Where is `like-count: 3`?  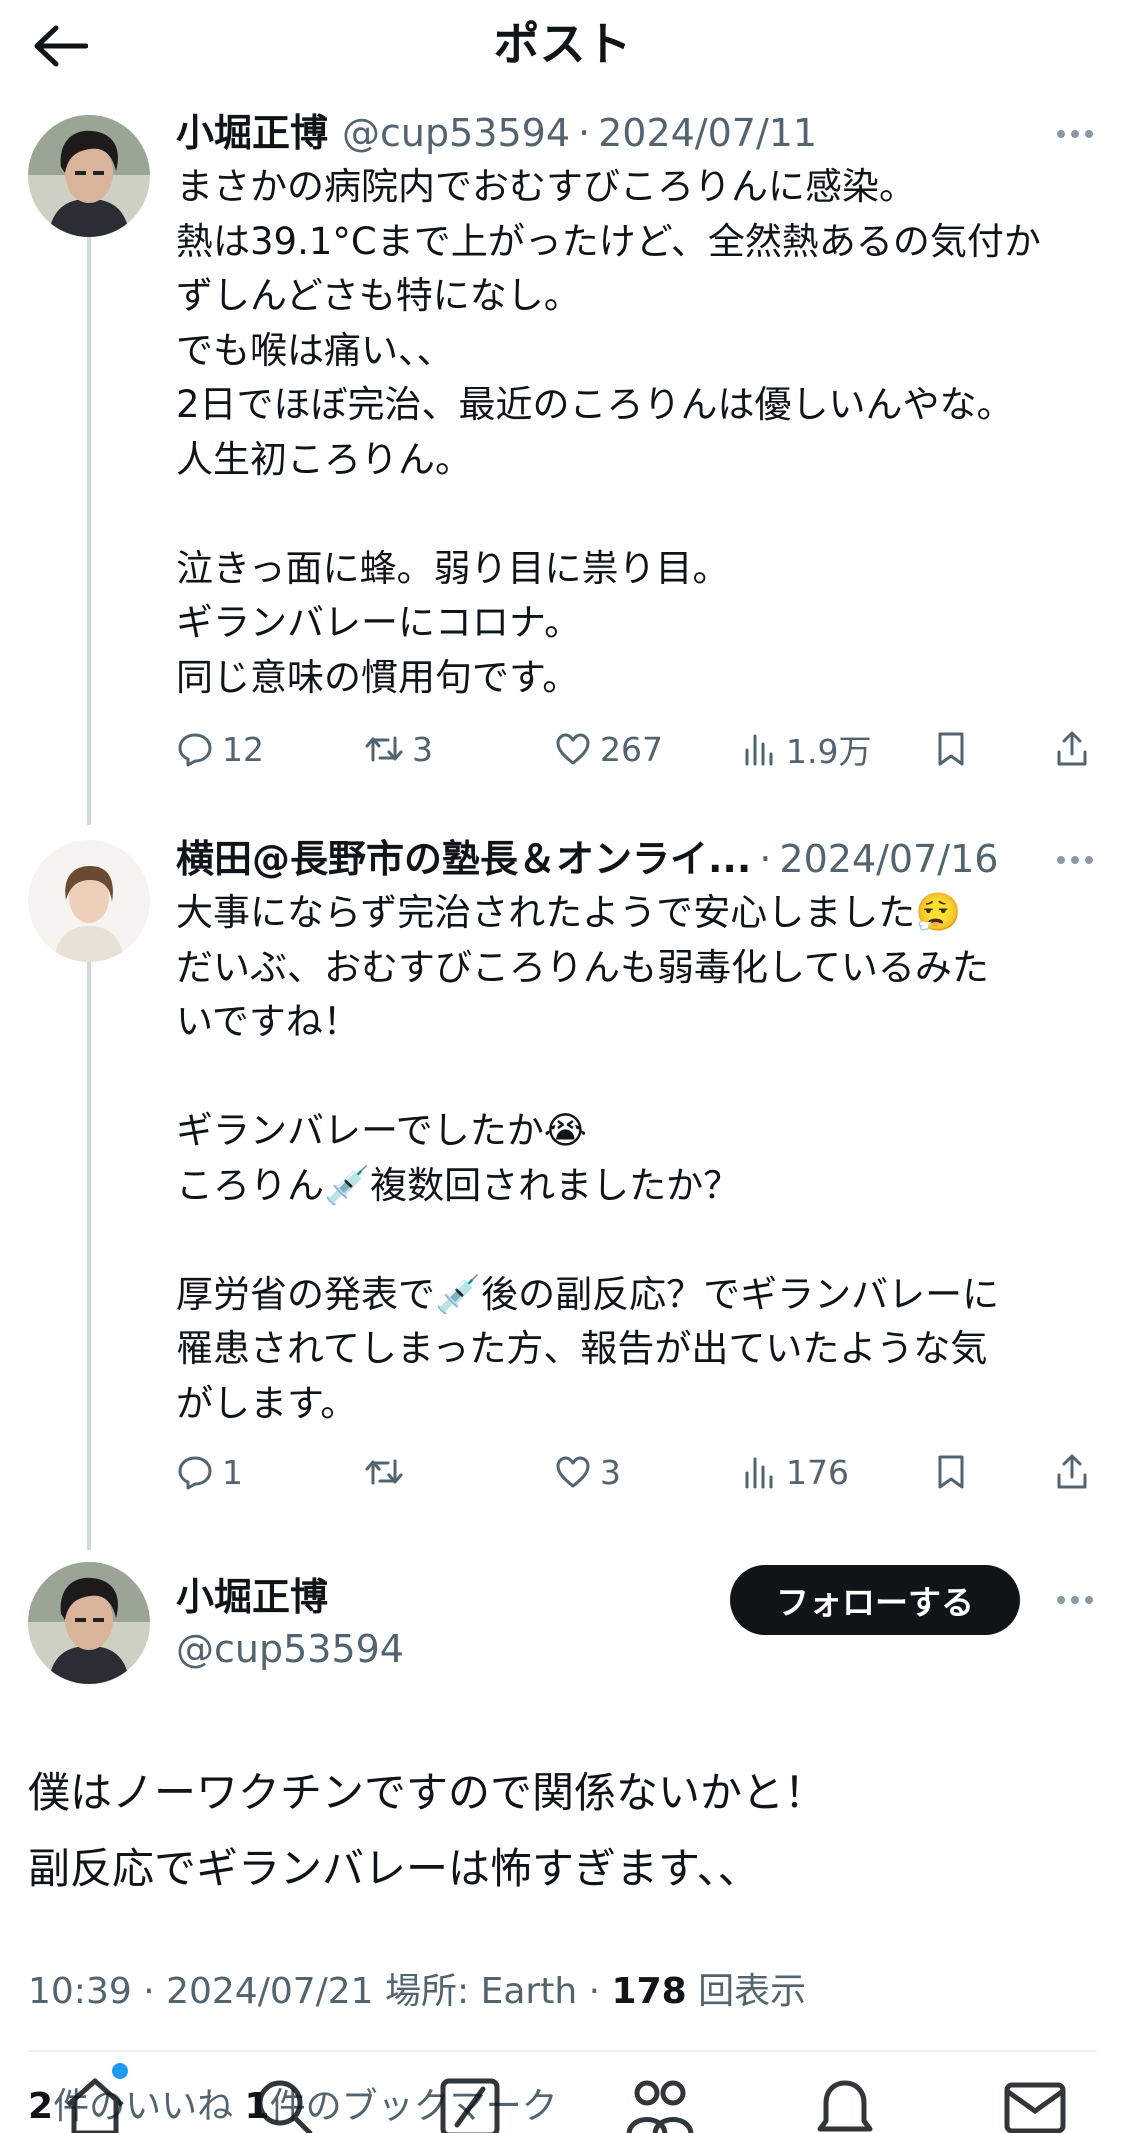 like-count: 3 is located at coordinates (610, 1472).